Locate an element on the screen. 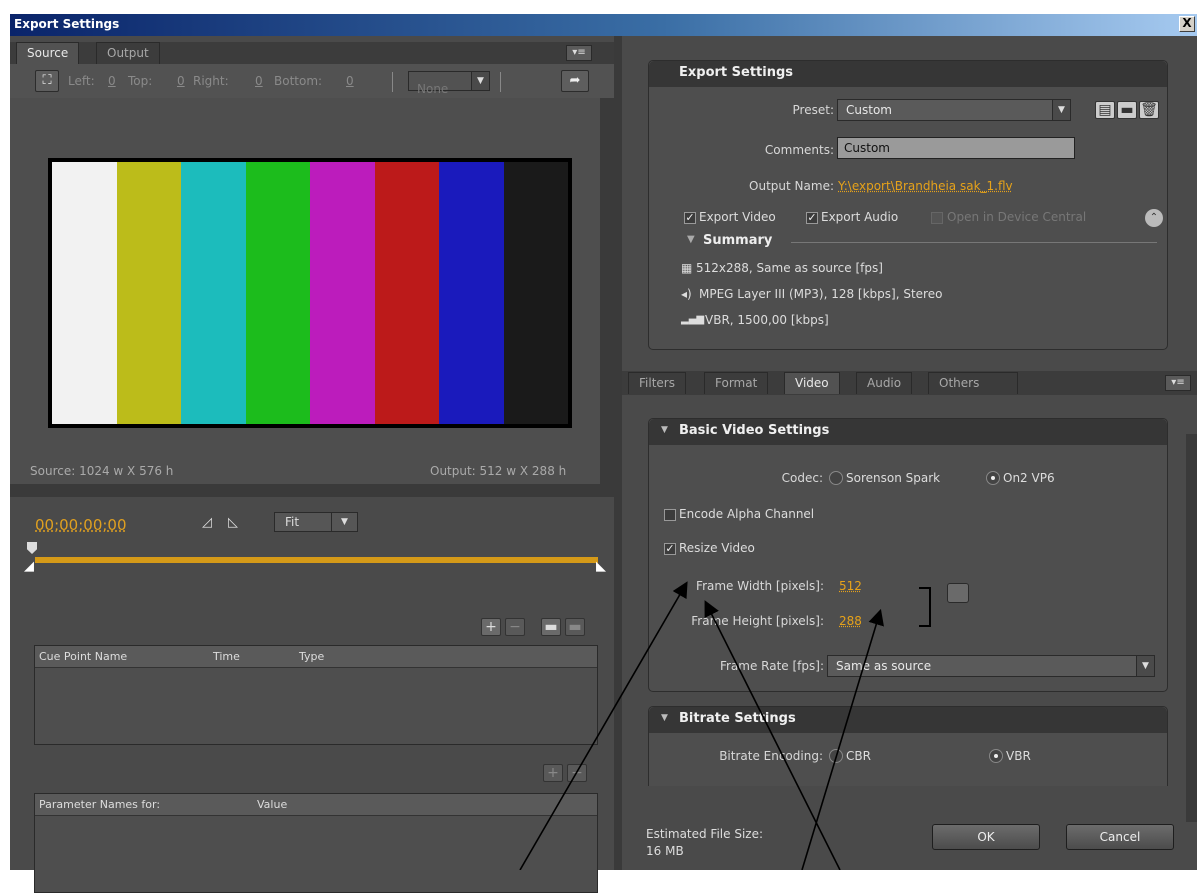 The height and width of the screenshot is (893, 1197). codec-label: Codec: is located at coordinates (802, 478).